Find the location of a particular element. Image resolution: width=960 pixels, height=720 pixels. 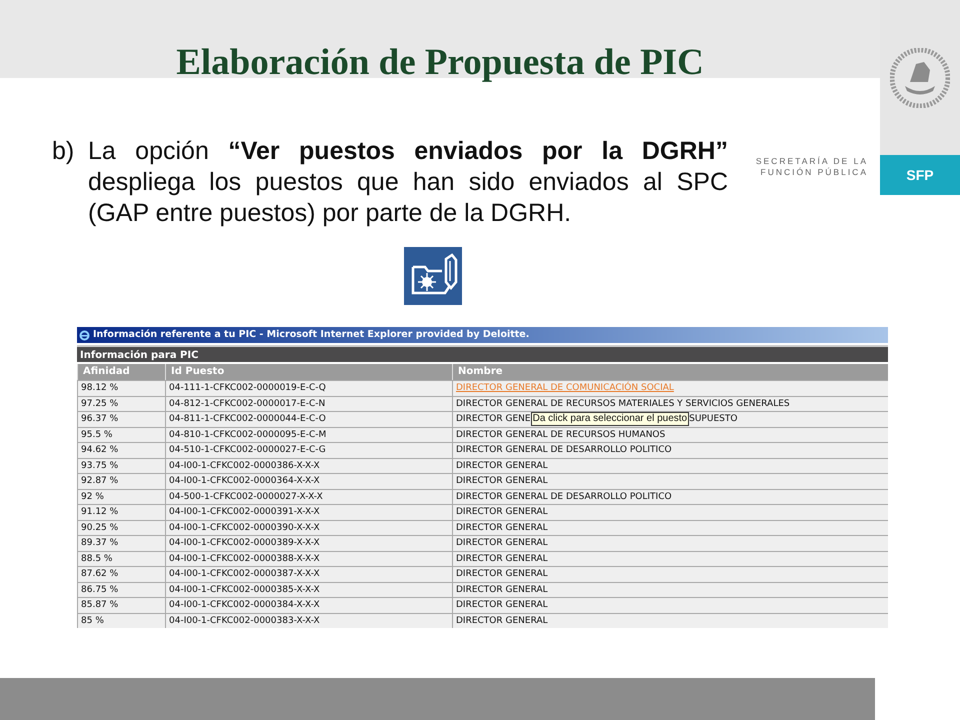

agency-badge: SFP is located at coordinates (920, 175).